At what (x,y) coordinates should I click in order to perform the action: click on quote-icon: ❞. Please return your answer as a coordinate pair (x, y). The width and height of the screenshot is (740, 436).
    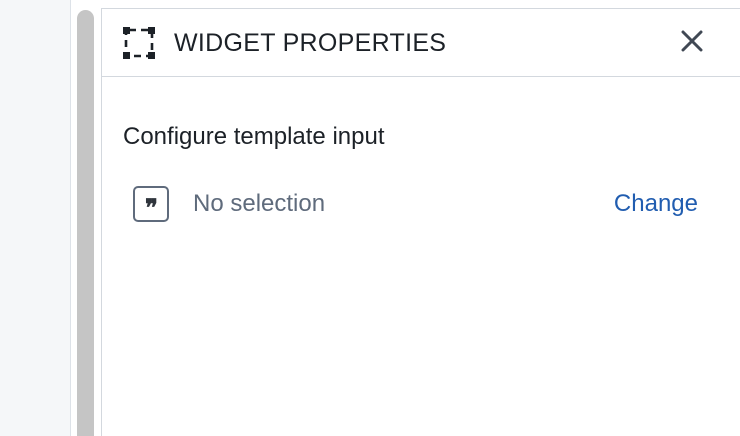
    Looking at the image, I should click on (151, 204).